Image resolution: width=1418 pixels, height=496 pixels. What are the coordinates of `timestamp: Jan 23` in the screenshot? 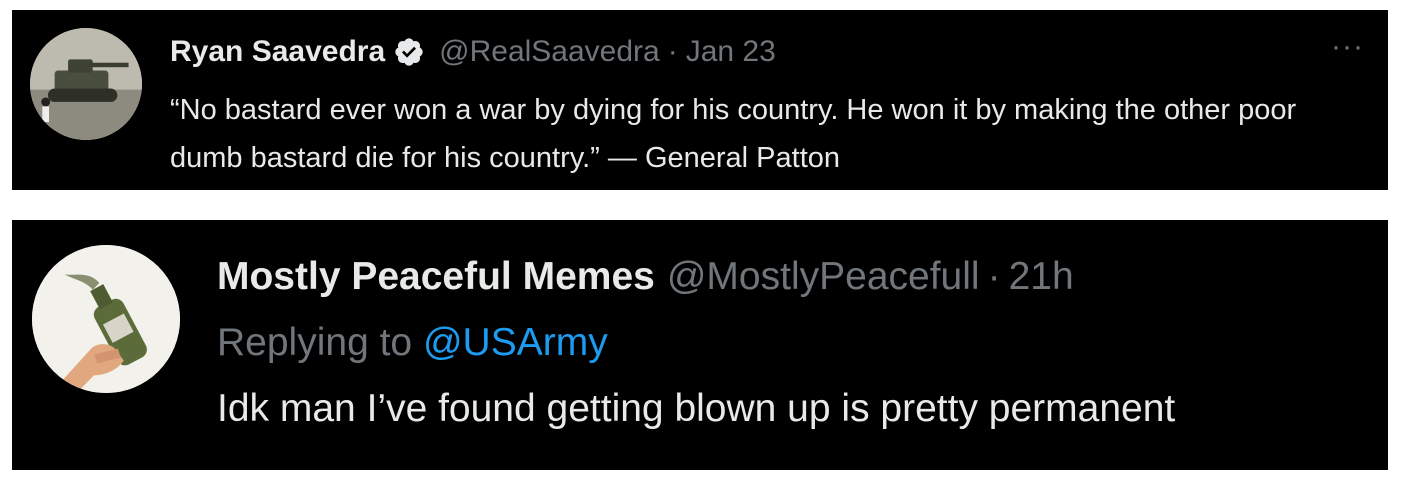 It's located at (731, 52).